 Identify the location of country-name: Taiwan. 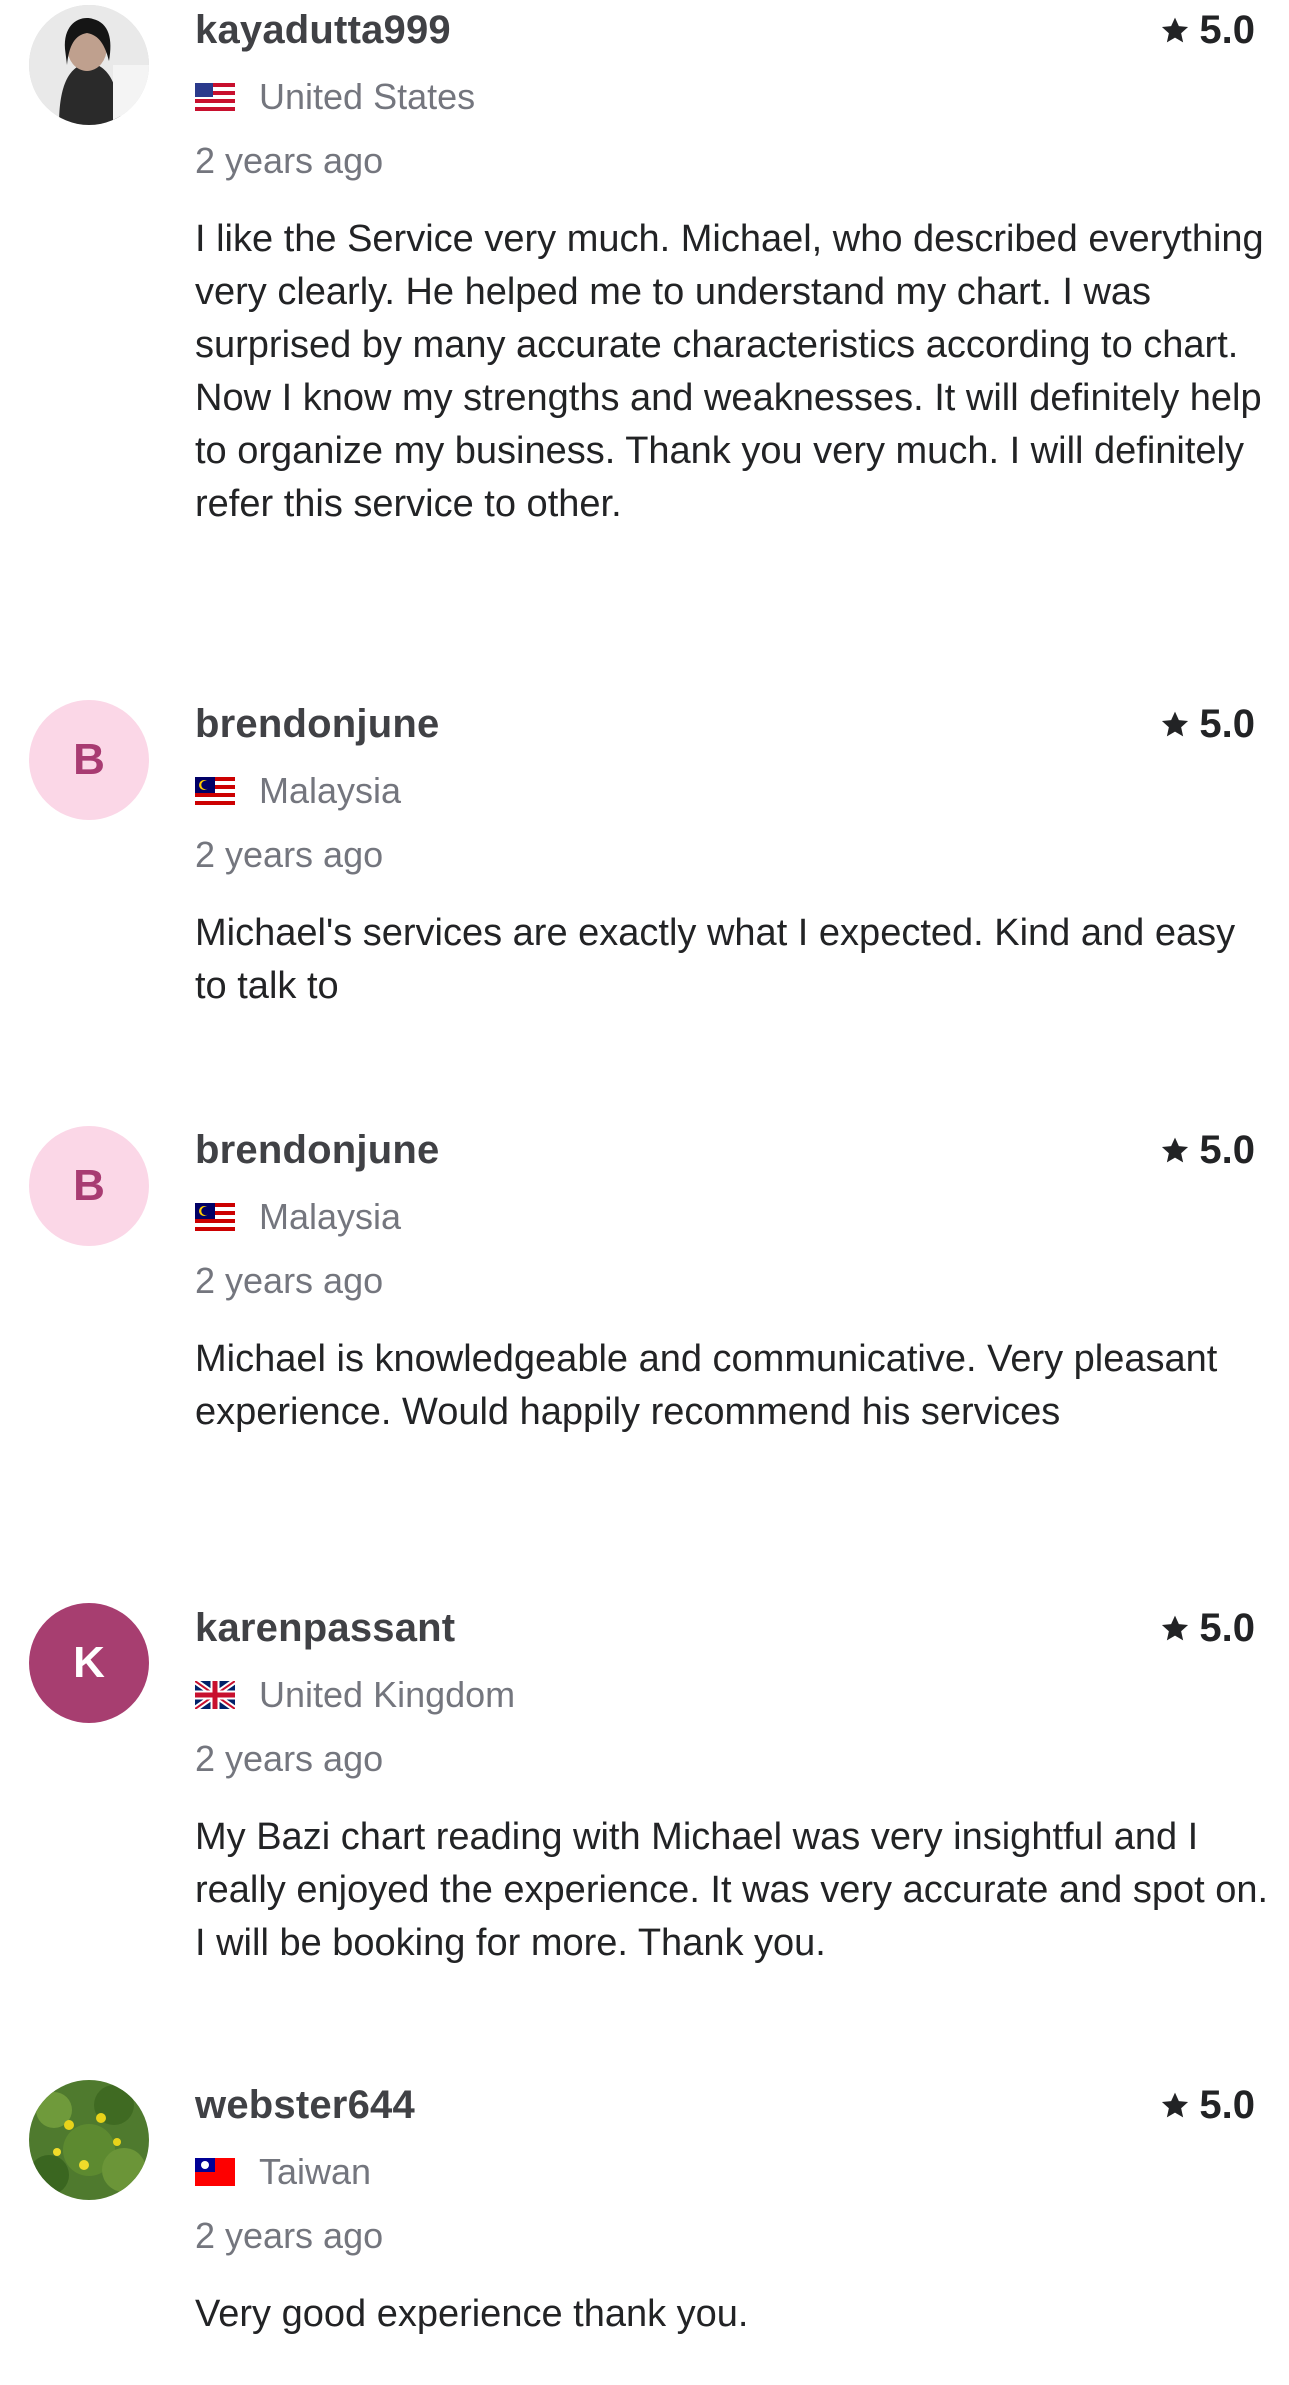
(315, 2171).